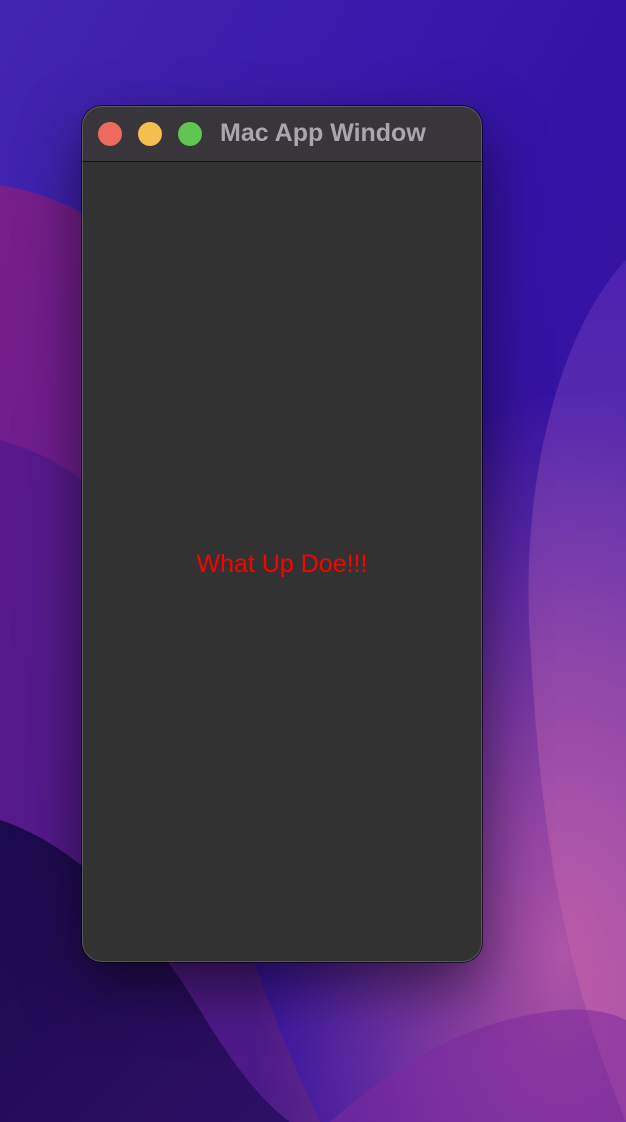  I want to click on minimize-window-button, so click(150, 134).